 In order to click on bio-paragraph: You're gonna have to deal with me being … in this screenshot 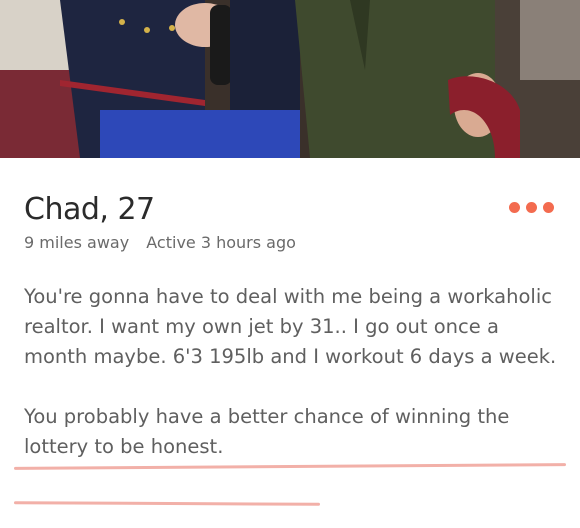, I will do `click(290, 326)`.